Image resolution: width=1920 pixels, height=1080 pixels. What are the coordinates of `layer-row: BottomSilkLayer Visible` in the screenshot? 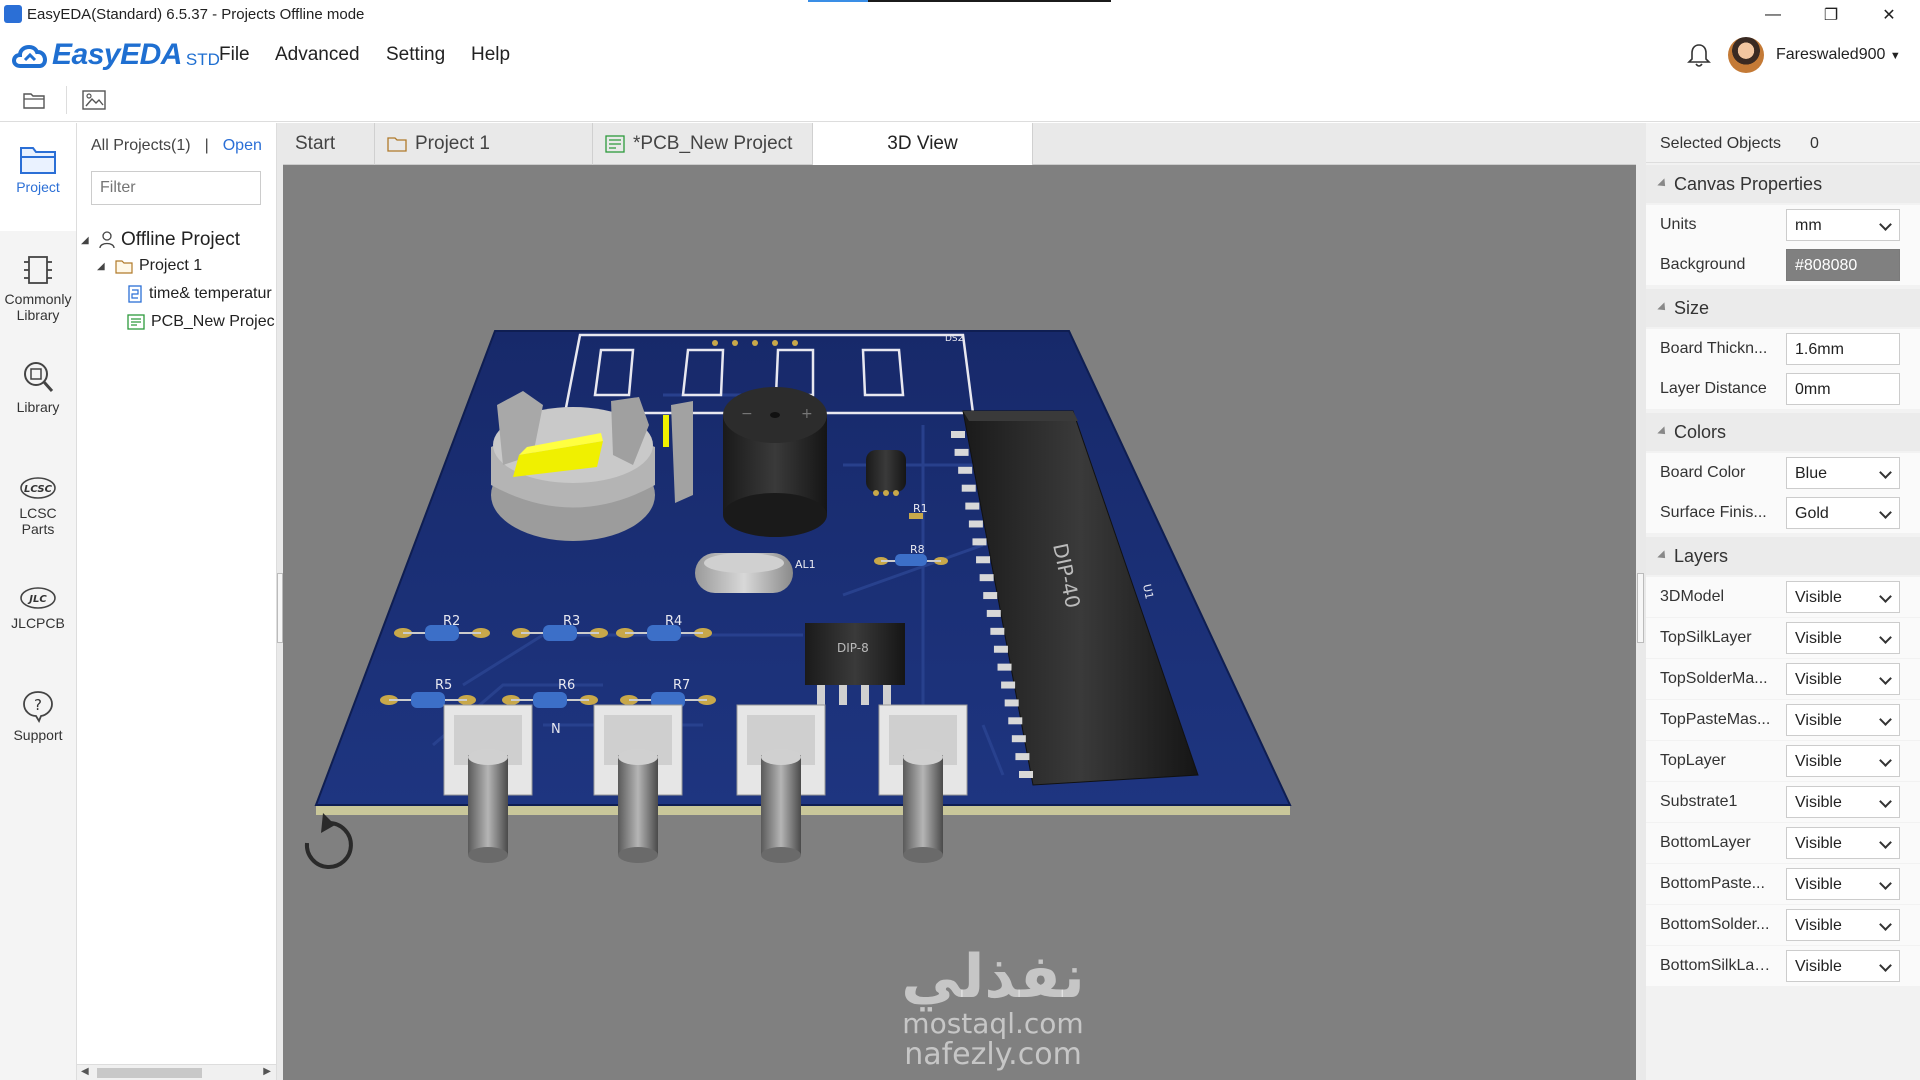 It's located at (1783, 966).